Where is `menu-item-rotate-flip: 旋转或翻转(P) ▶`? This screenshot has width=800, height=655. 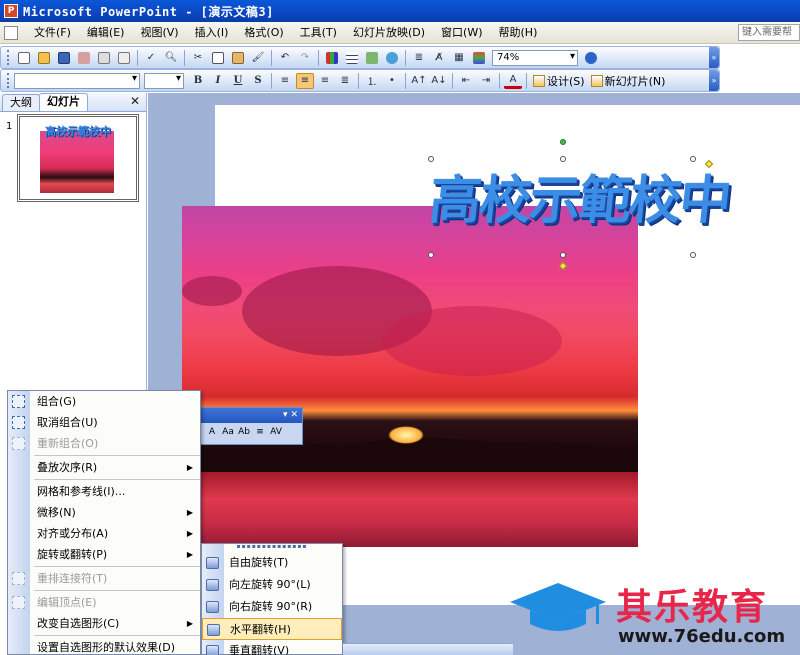 menu-item-rotate-flip: 旋转或翻转(P) ▶ is located at coordinates (104, 554).